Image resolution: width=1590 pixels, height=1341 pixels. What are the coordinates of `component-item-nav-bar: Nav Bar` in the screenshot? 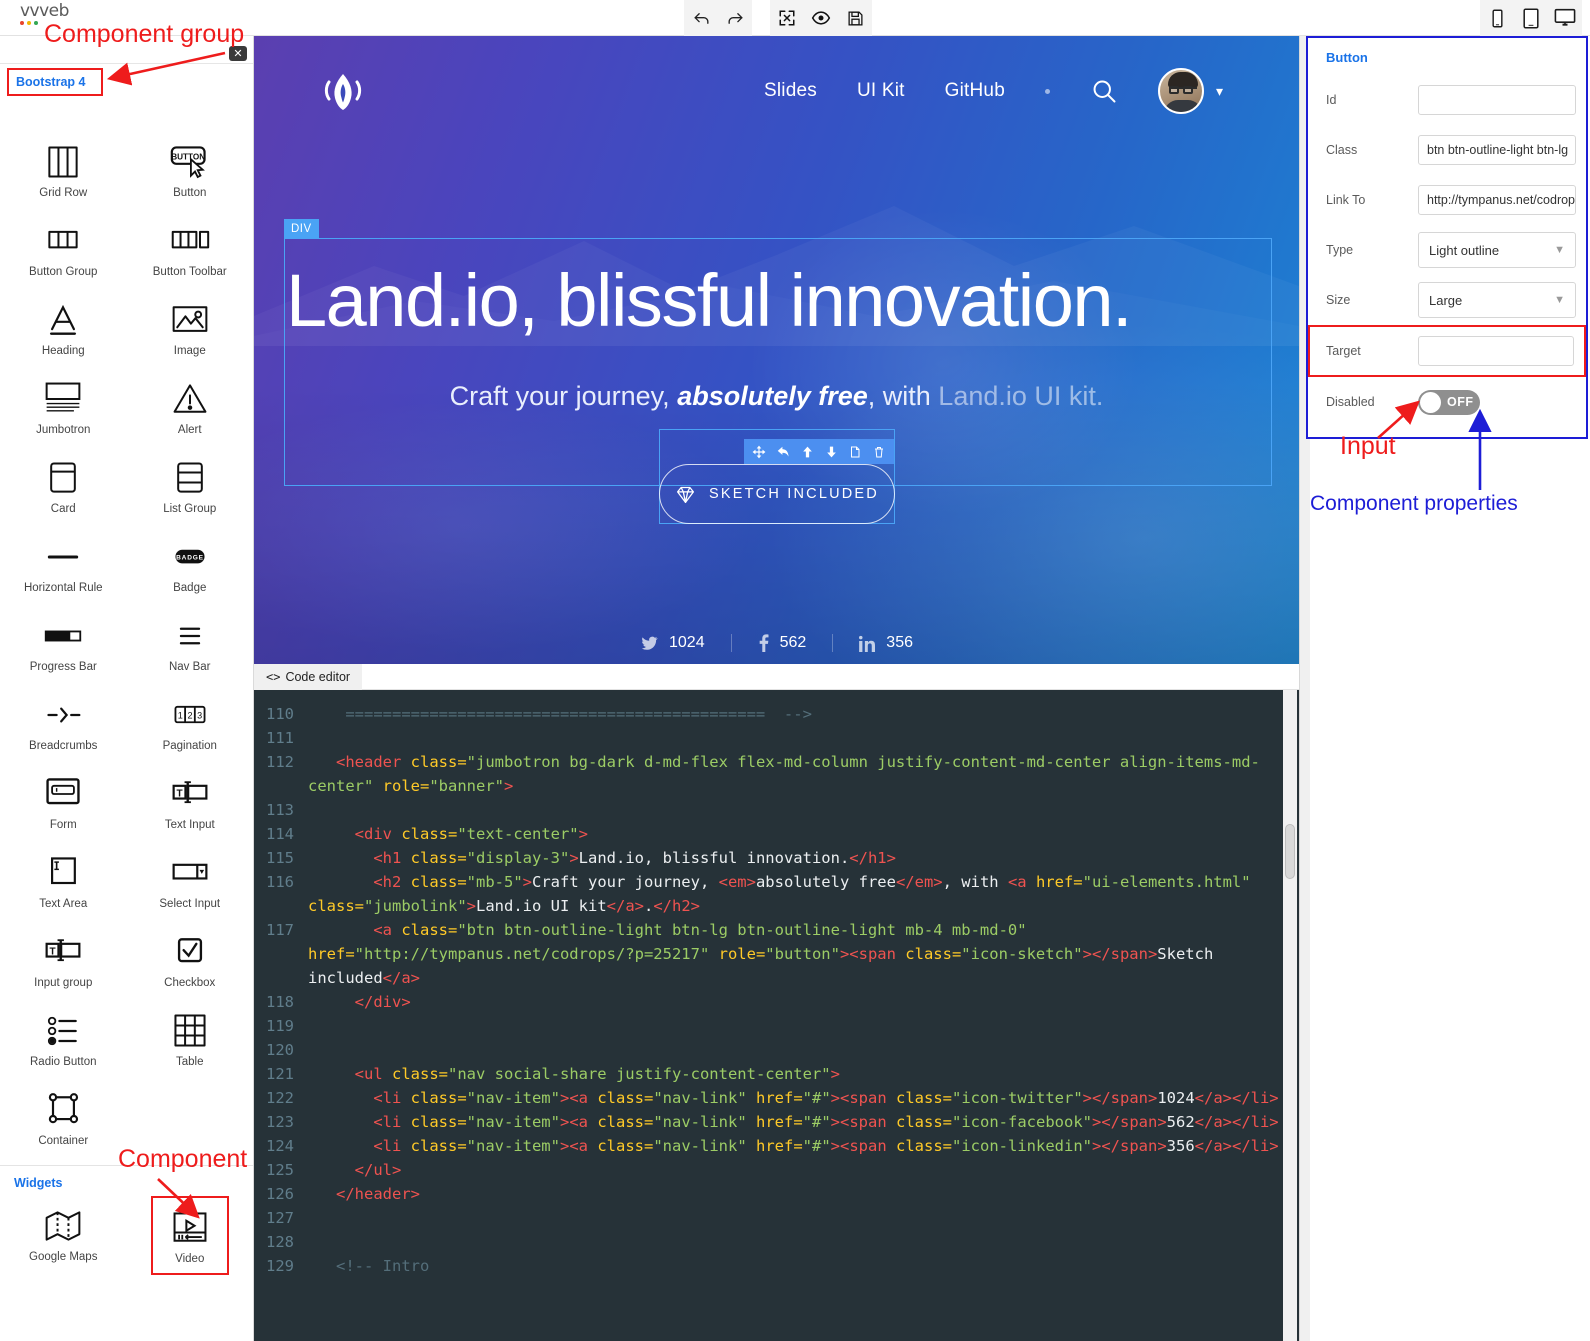 It's located at (190, 645).